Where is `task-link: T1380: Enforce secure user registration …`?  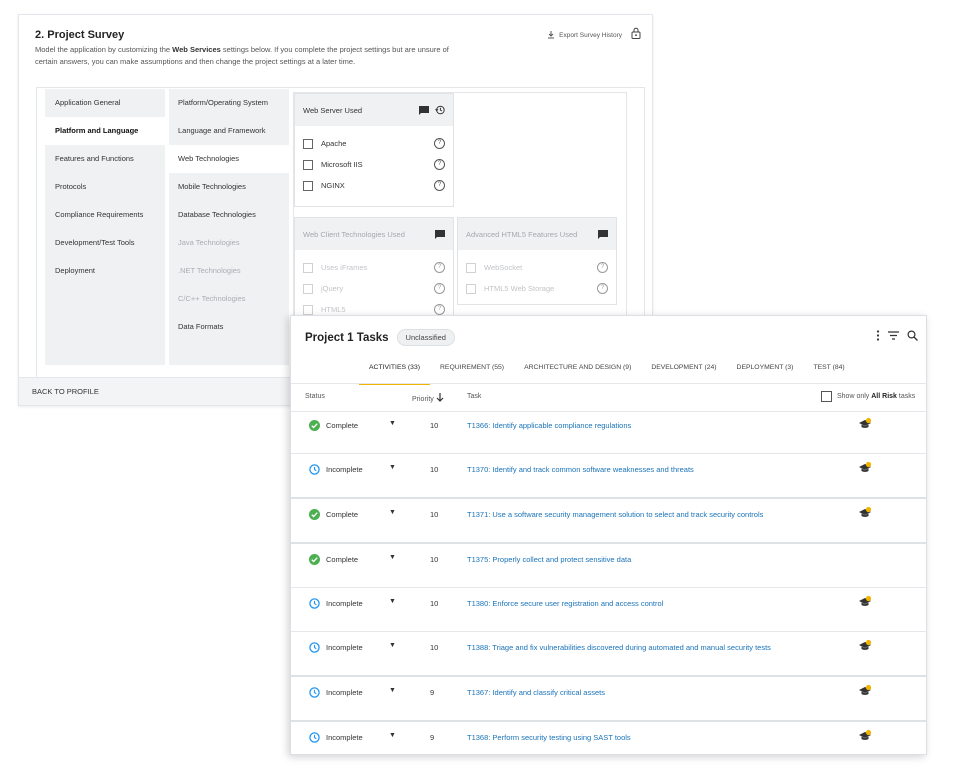
task-link: T1380: Enforce secure user registration … is located at coordinates (565, 603).